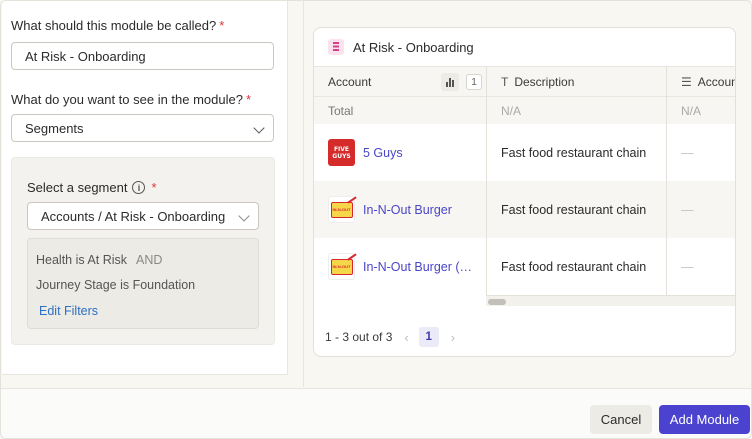 The width and height of the screenshot is (752, 439). I want to click on page-button: 1, so click(428, 337).